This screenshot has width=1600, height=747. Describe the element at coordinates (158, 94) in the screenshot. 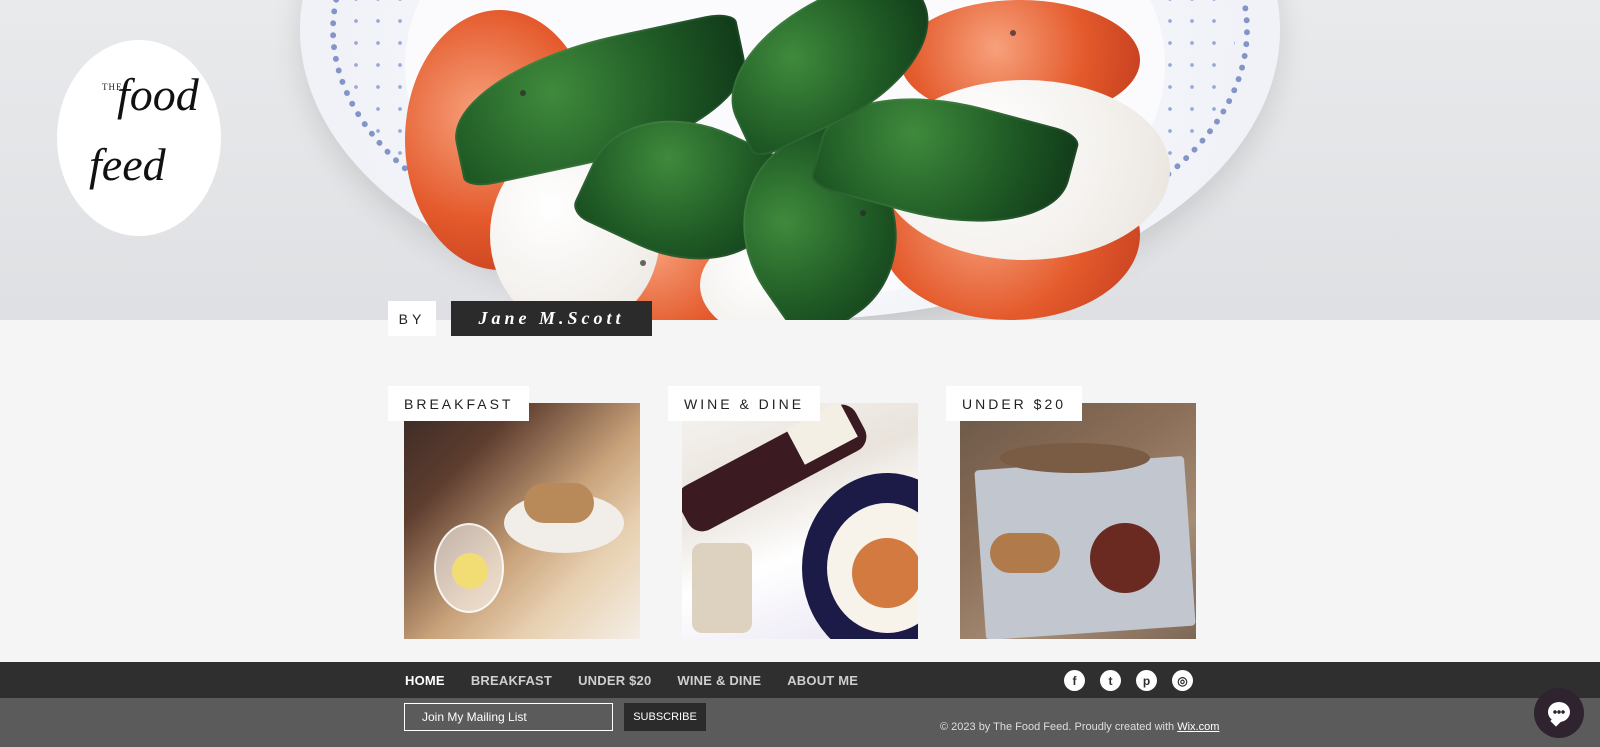

I see `logo-food: food` at that location.